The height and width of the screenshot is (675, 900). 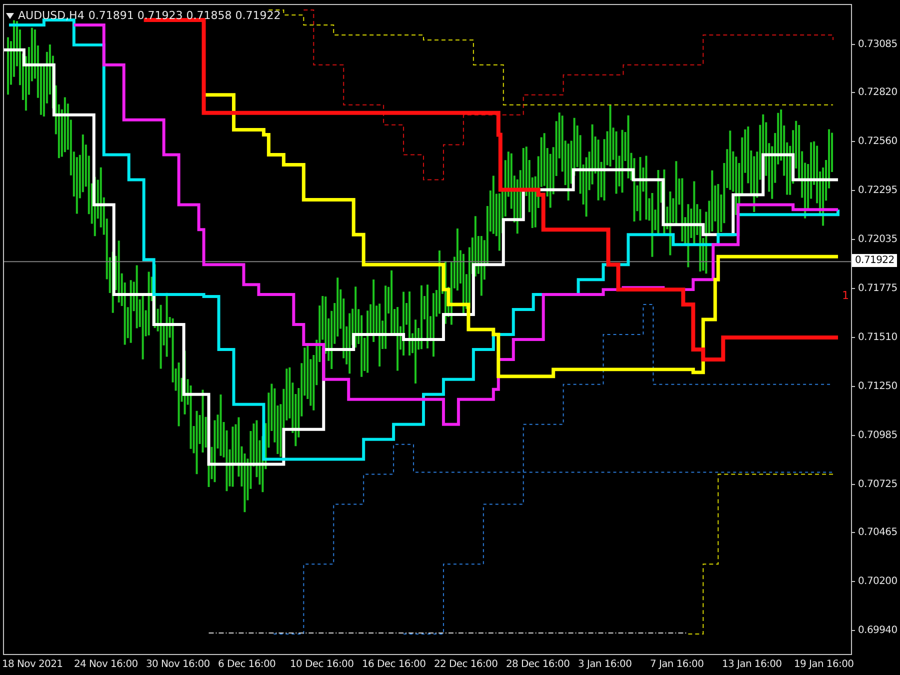 I want to click on time-label: 24 Nov 16:00, so click(x=106, y=665).